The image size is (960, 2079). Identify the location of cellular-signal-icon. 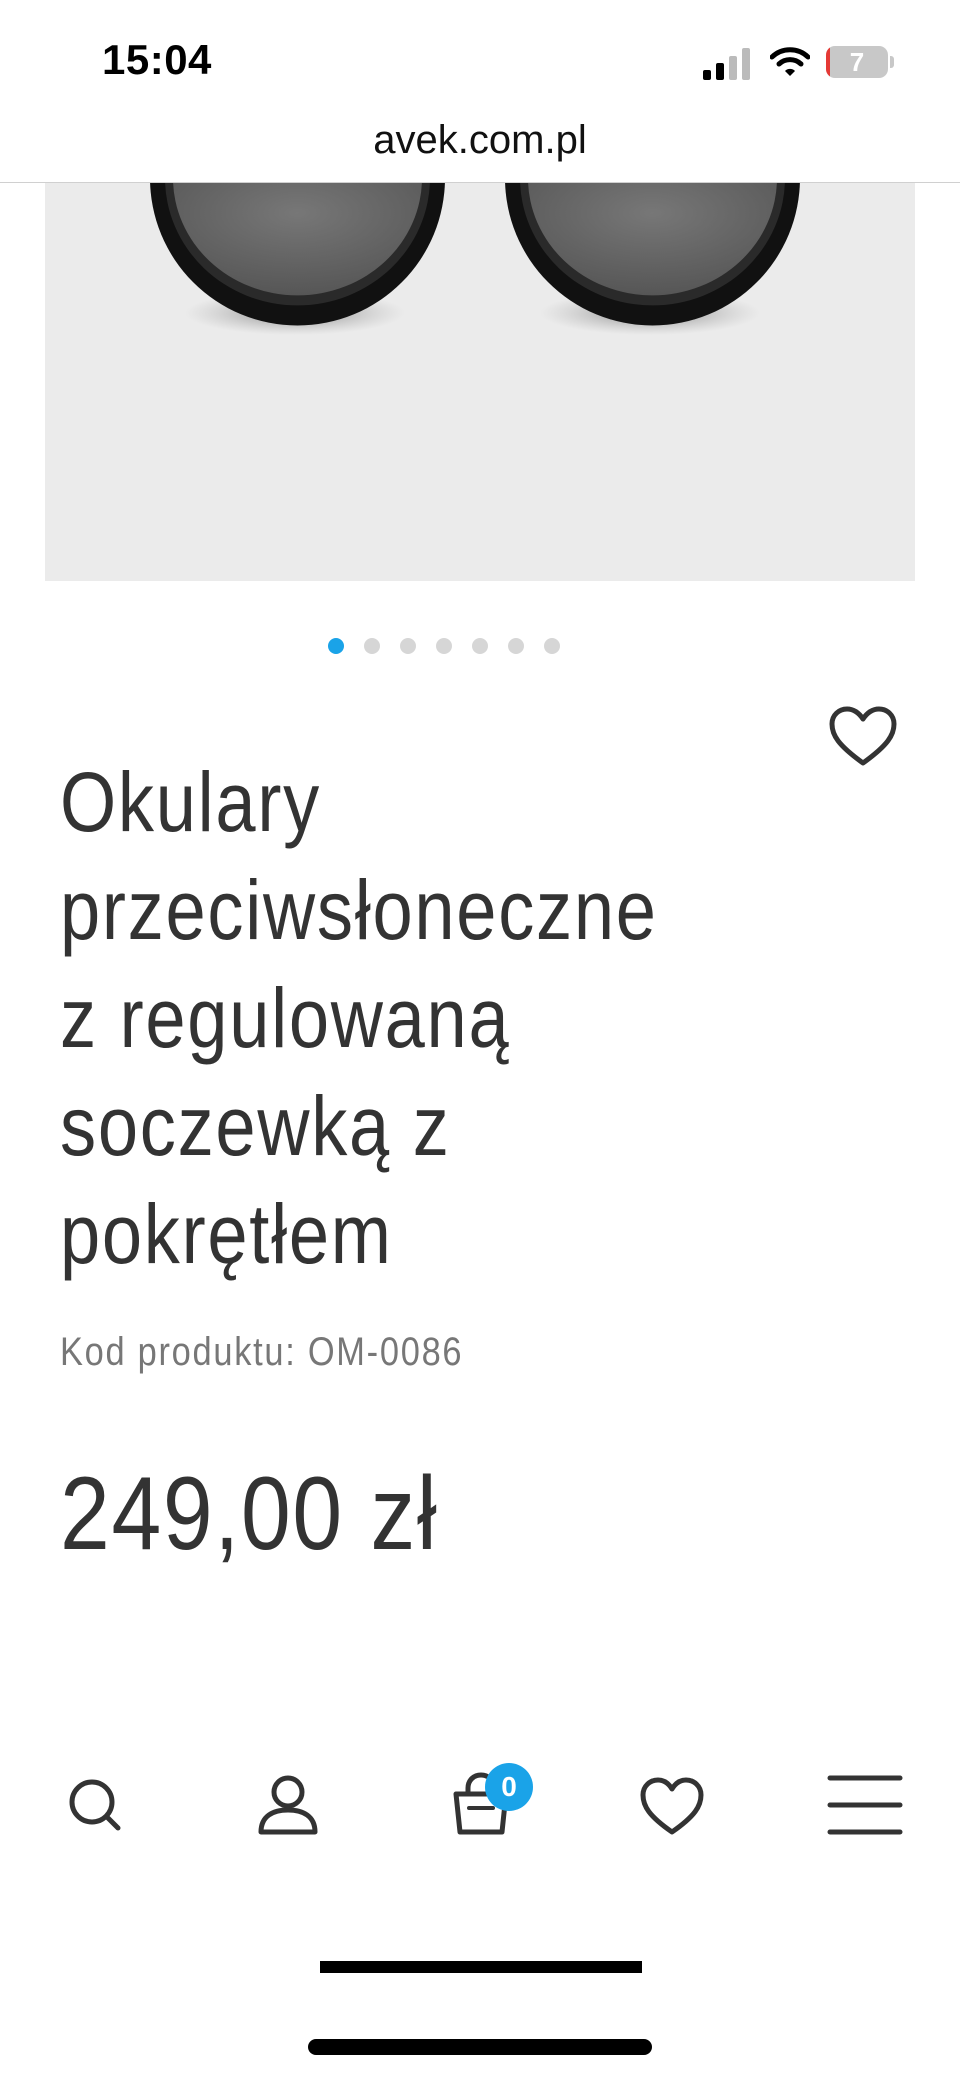
(726, 64).